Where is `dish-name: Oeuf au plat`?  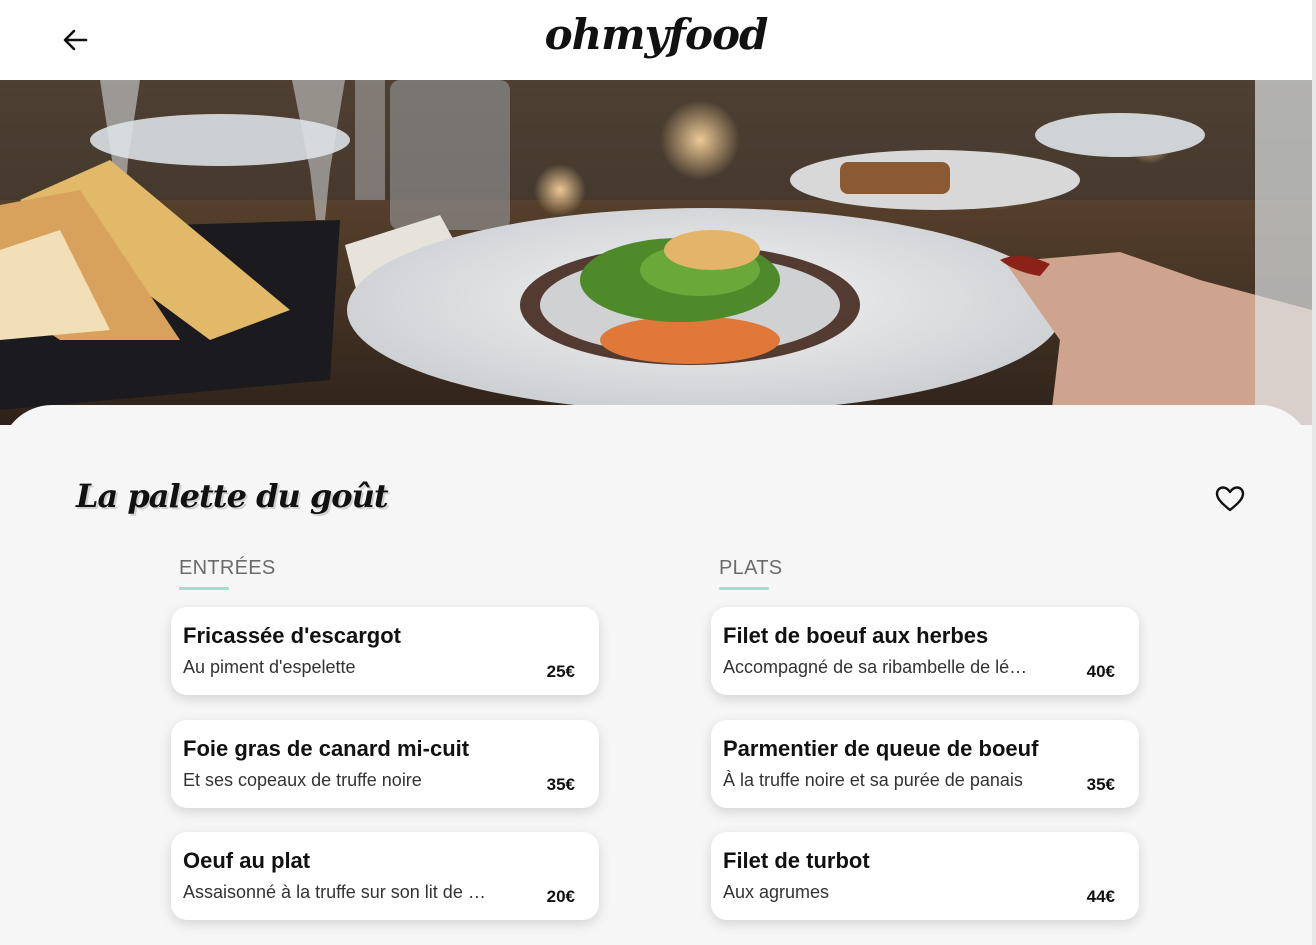
dish-name: Oeuf au plat is located at coordinates (247, 860).